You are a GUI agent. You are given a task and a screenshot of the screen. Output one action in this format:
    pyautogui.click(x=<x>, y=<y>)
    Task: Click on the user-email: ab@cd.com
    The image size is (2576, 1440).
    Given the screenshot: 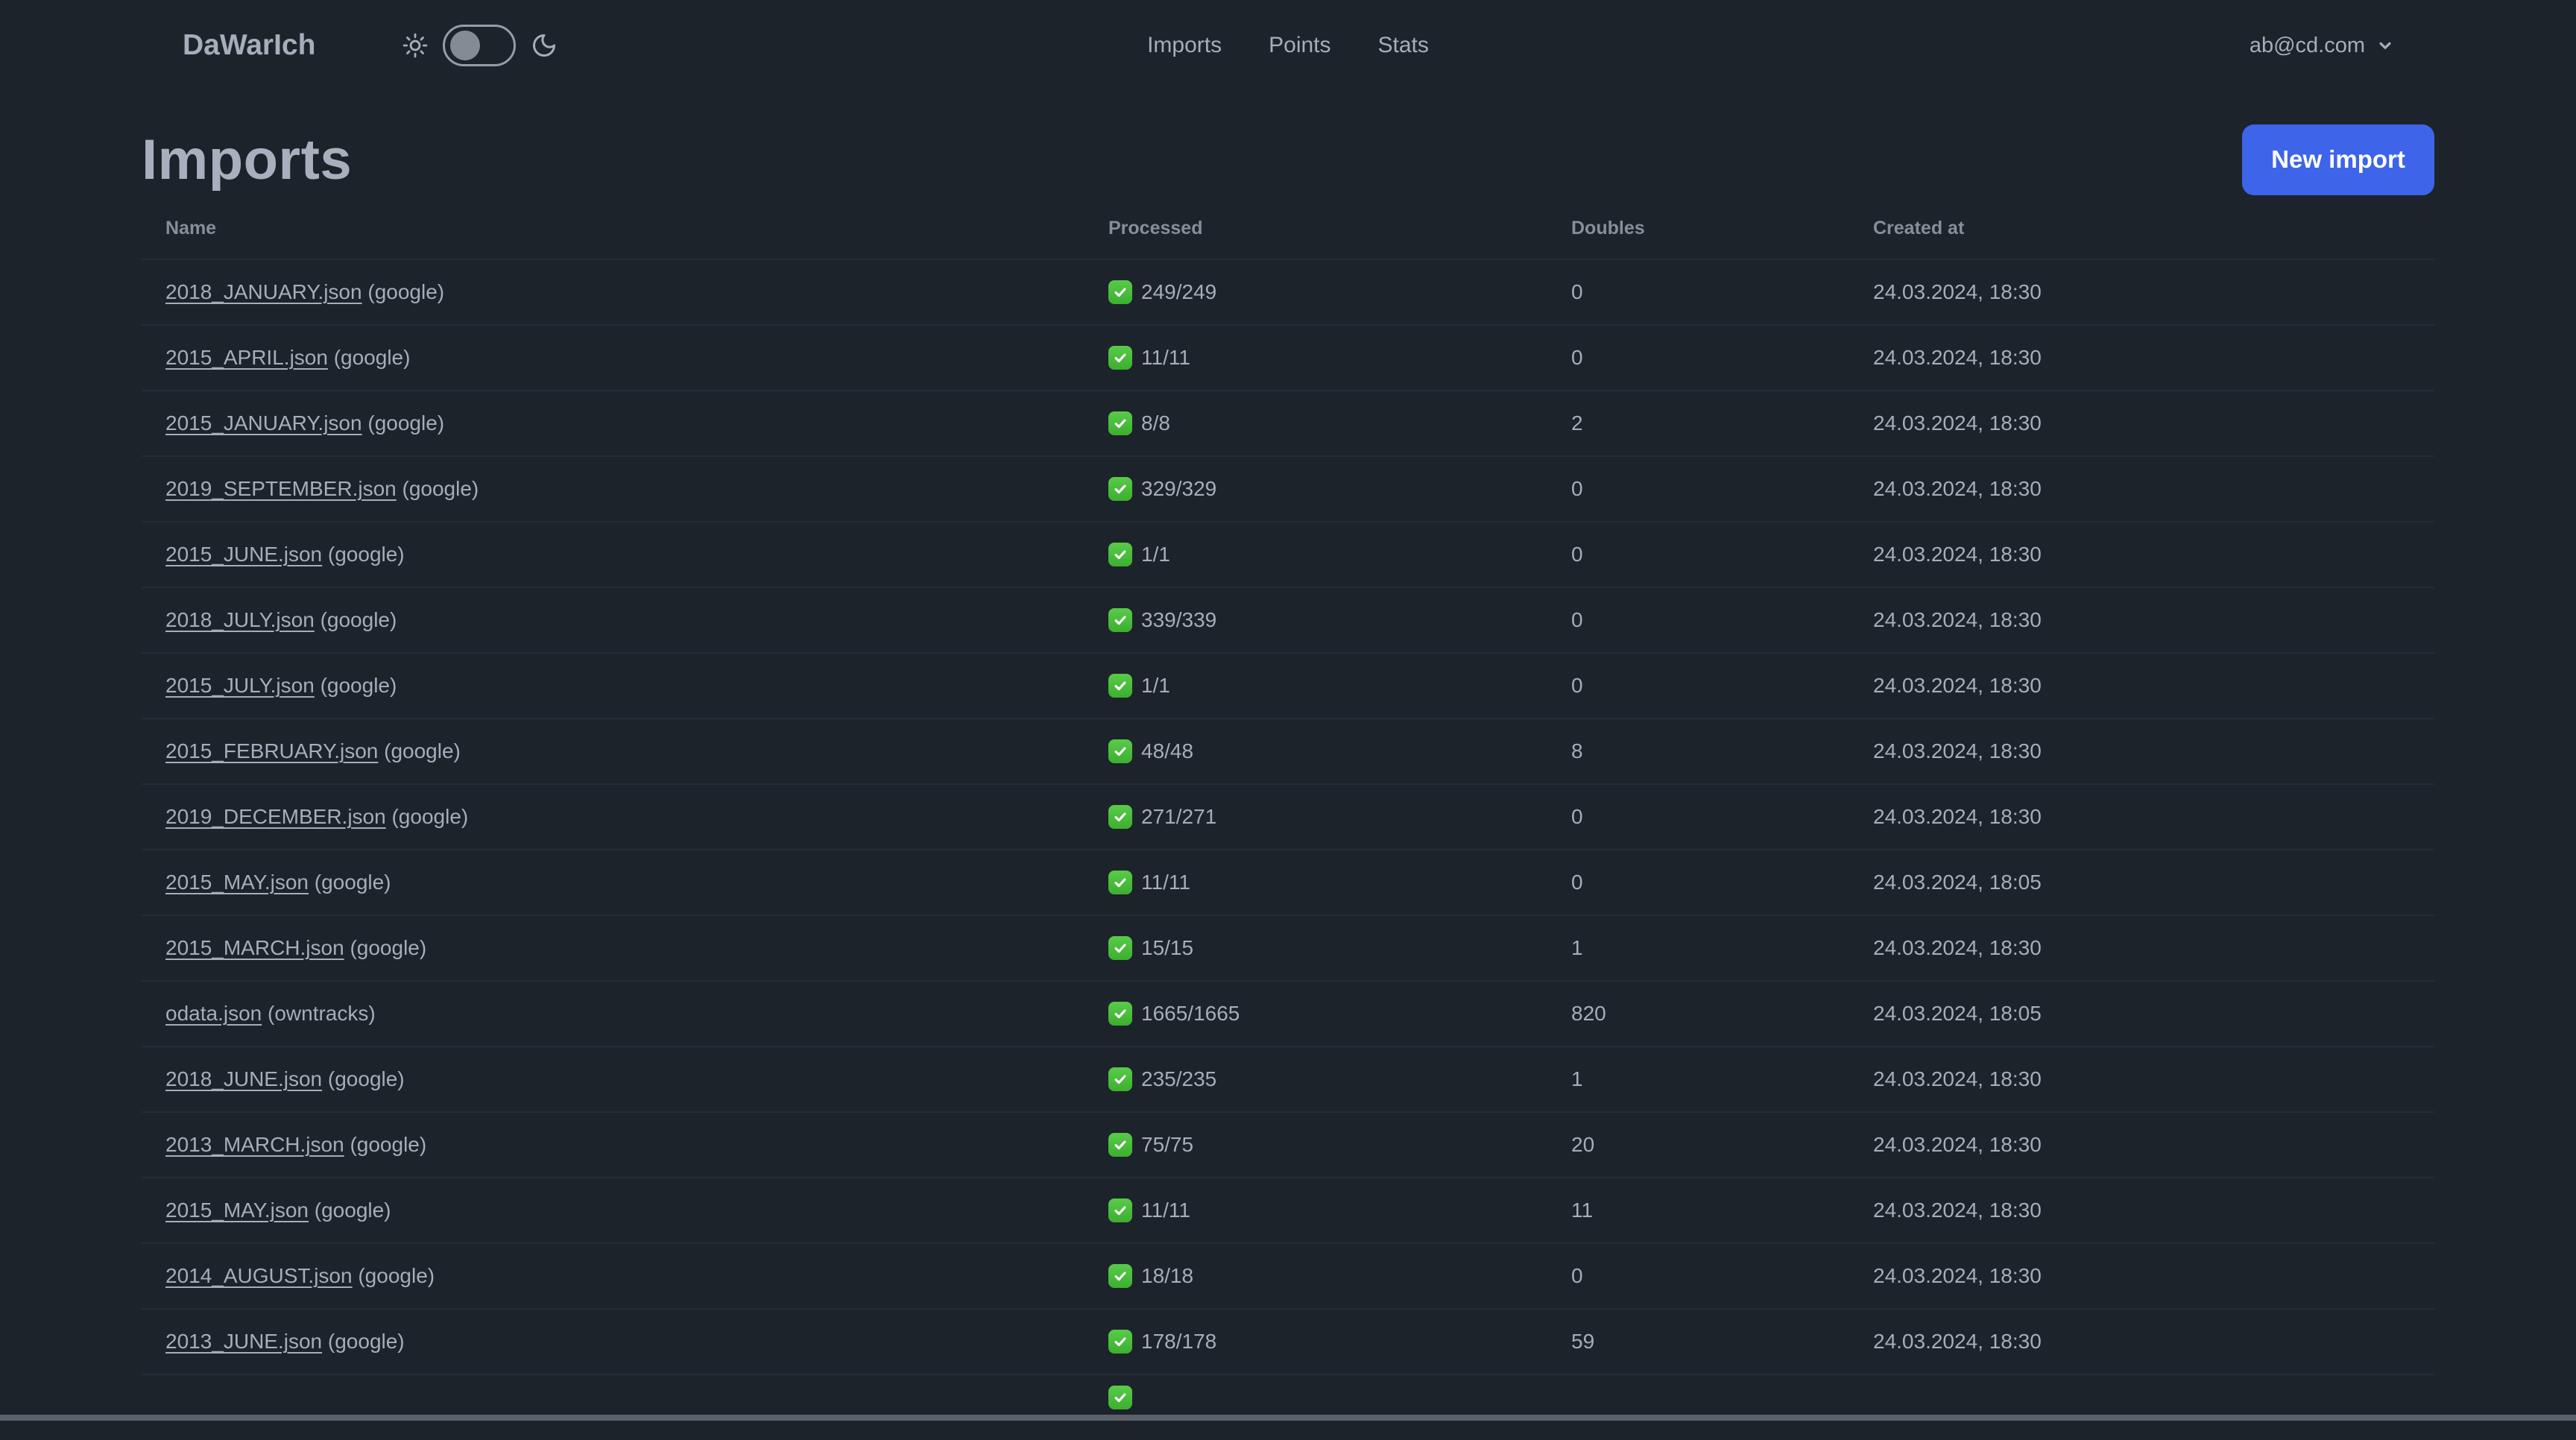 What is the action you would take?
    pyautogui.click(x=2307, y=45)
    